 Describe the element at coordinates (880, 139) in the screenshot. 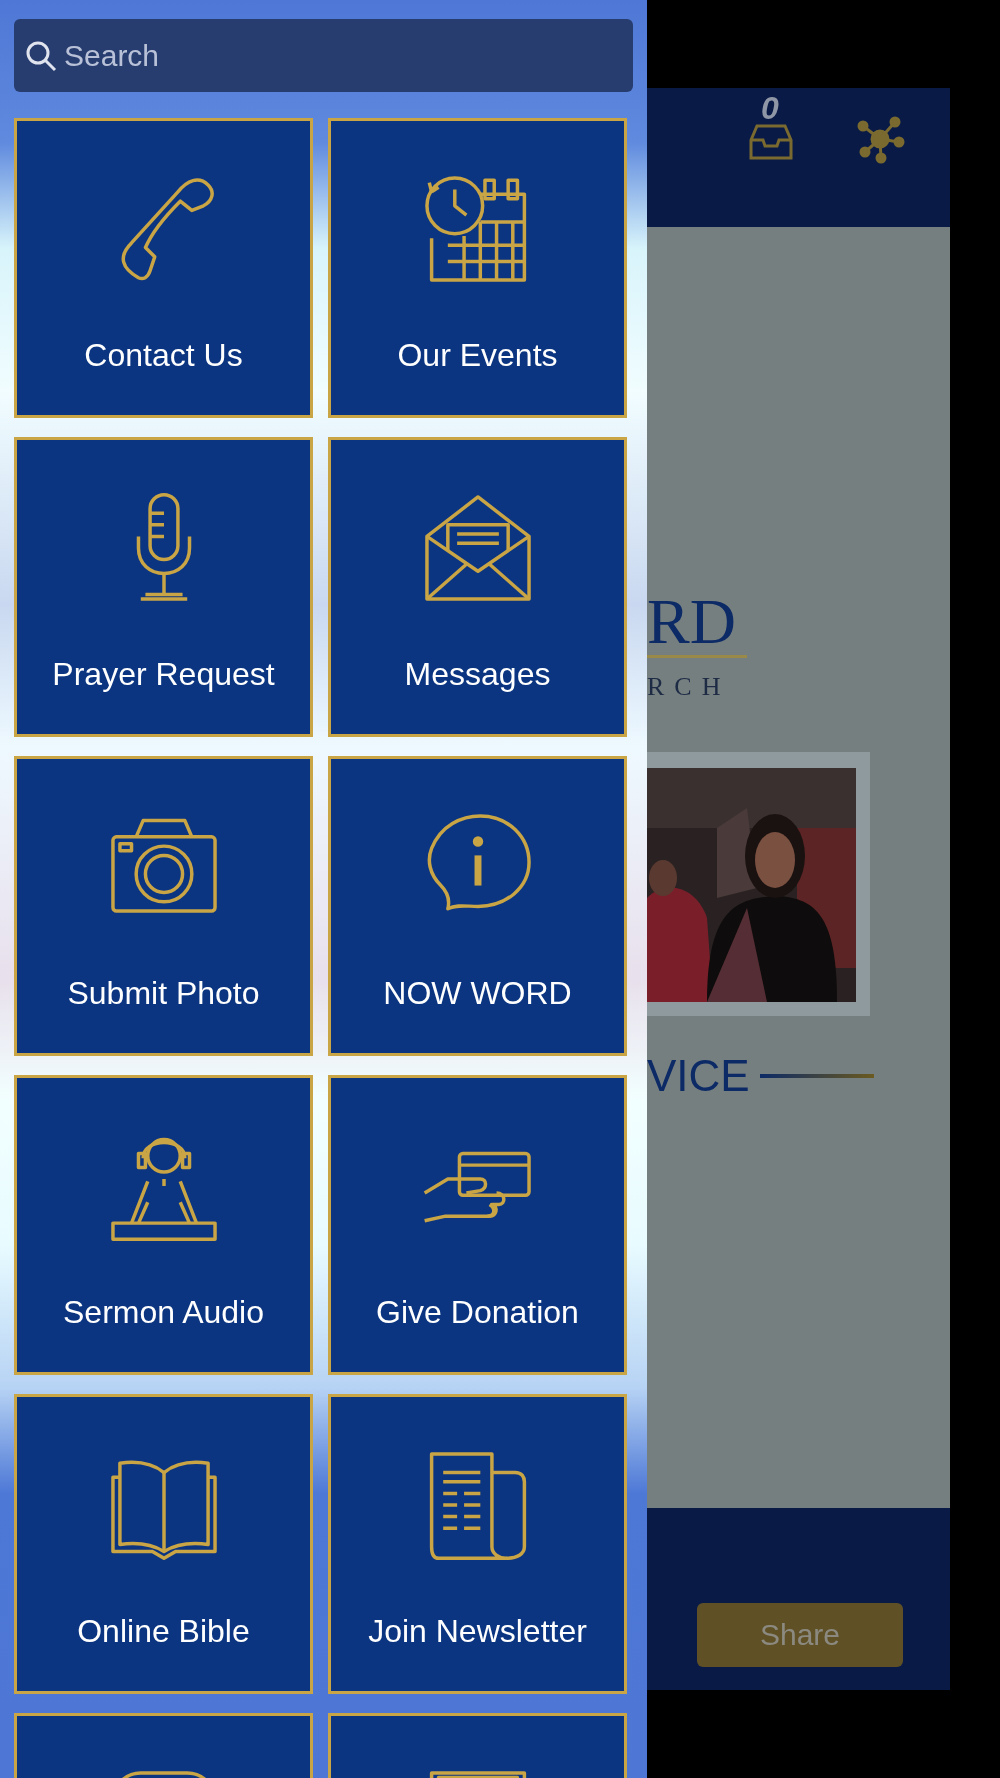

I see `network-icon` at that location.